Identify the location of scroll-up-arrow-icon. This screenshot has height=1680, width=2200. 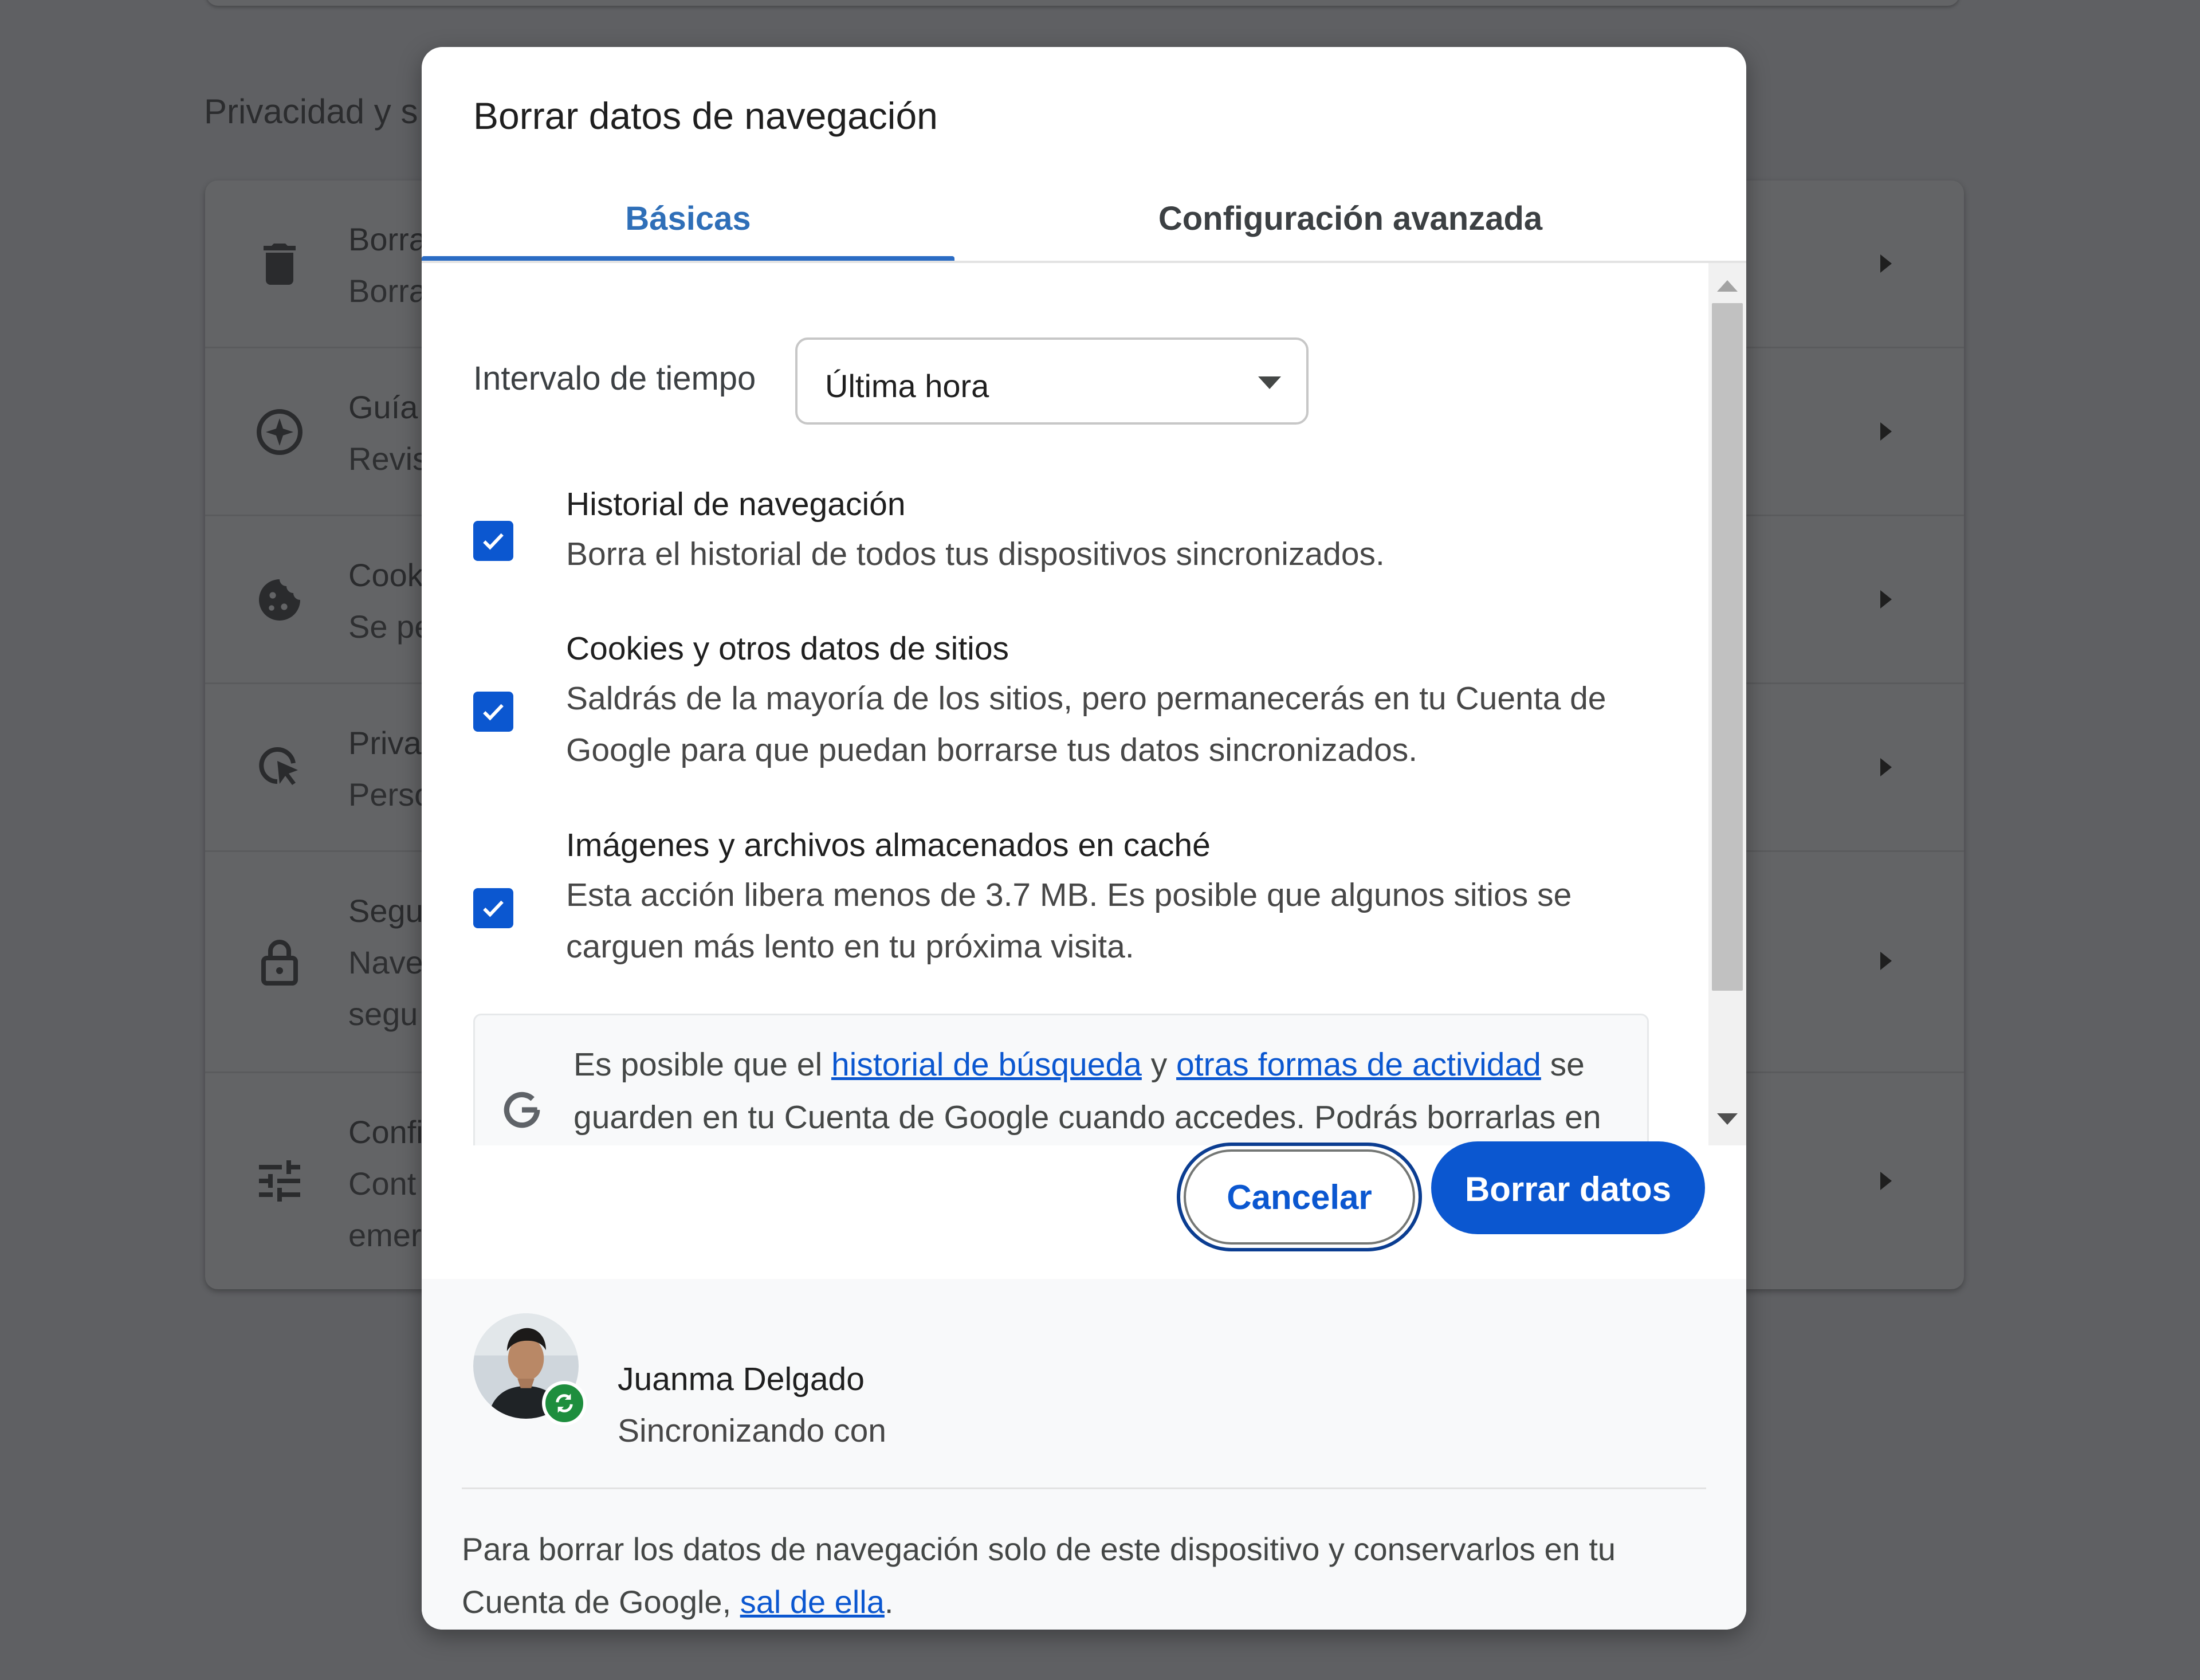
(1727, 286).